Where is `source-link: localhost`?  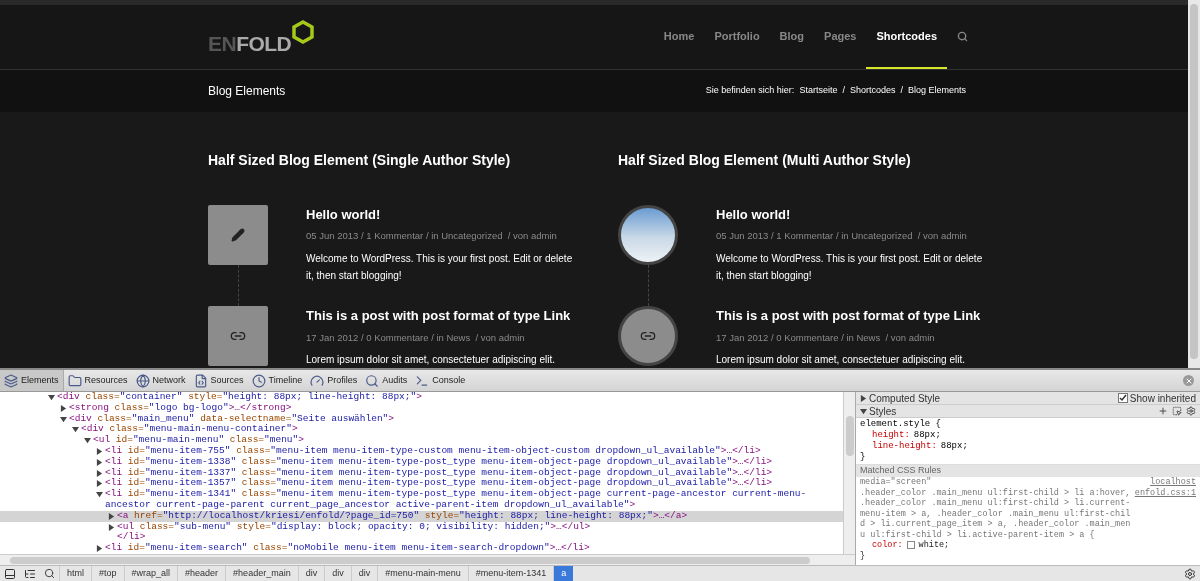 source-link: localhost is located at coordinates (1173, 482).